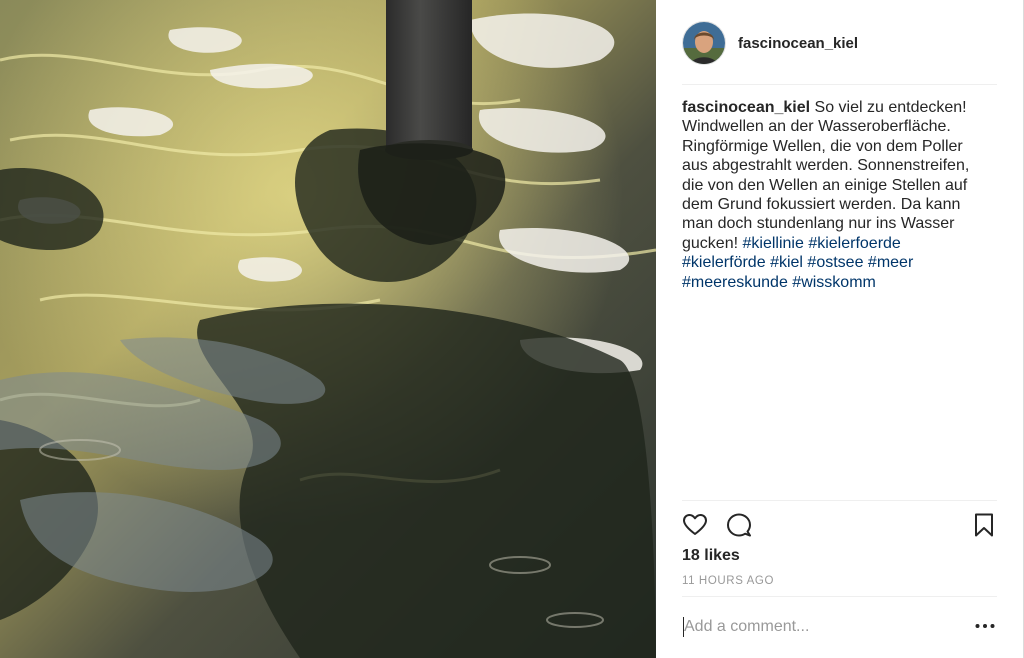 Image resolution: width=1024 pixels, height=658 pixels. What do you see at coordinates (798, 43) in the screenshot?
I see `post-author-username: fascinocean_kiel` at bounding box center [798, 43].